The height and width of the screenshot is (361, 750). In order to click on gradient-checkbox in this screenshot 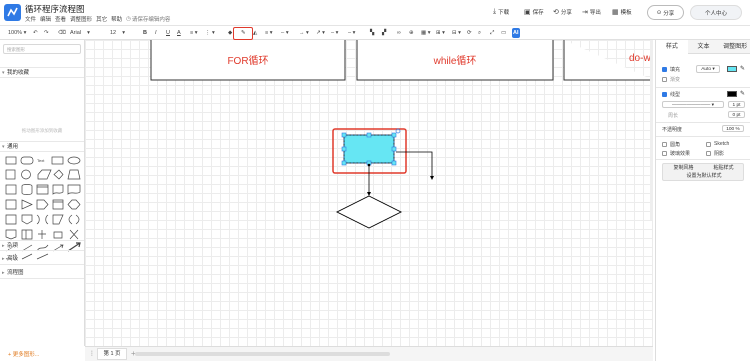, I will do `click(664, 79)`.